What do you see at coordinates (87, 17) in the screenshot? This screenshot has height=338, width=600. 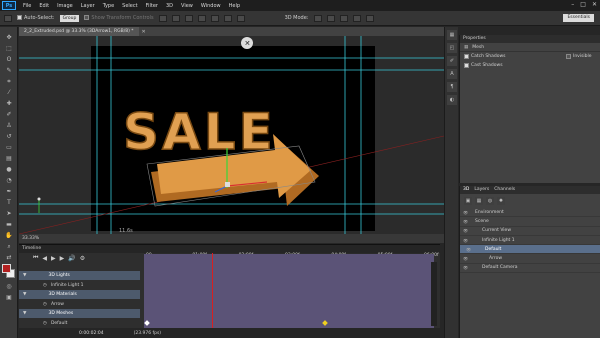 I see `transform-checkbox` at bounding box center [87, 17].